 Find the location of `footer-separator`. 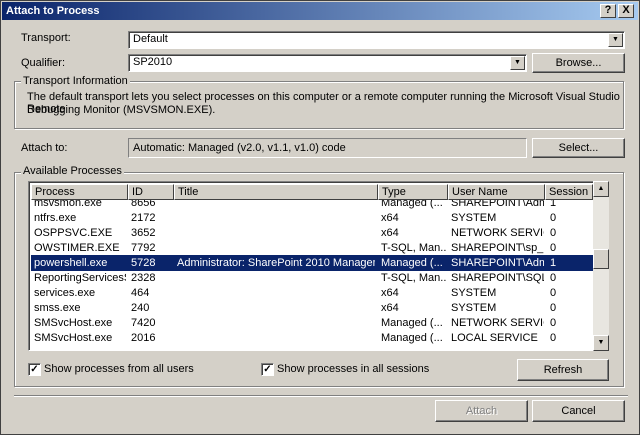

footer-separator is located at coordinates (321, 396).